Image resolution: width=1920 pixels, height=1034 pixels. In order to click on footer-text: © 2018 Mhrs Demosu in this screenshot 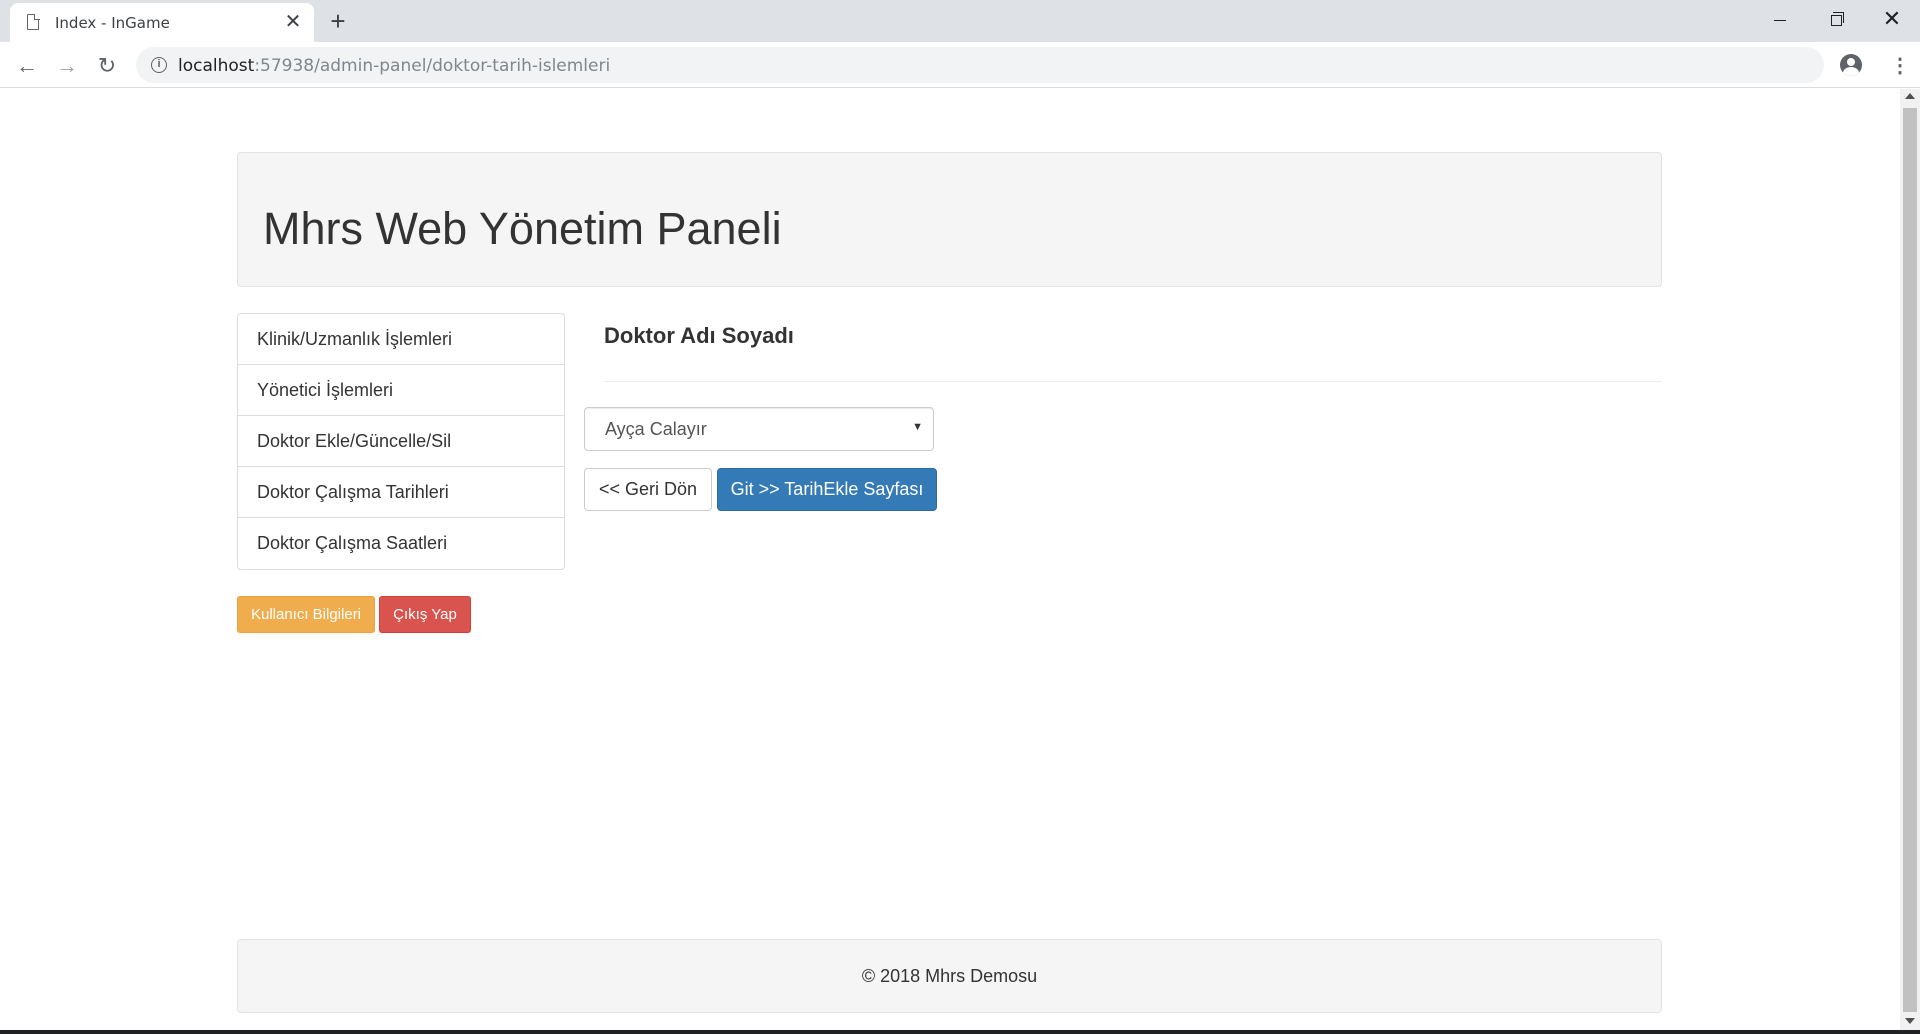, I will do `click(949, 976)`.